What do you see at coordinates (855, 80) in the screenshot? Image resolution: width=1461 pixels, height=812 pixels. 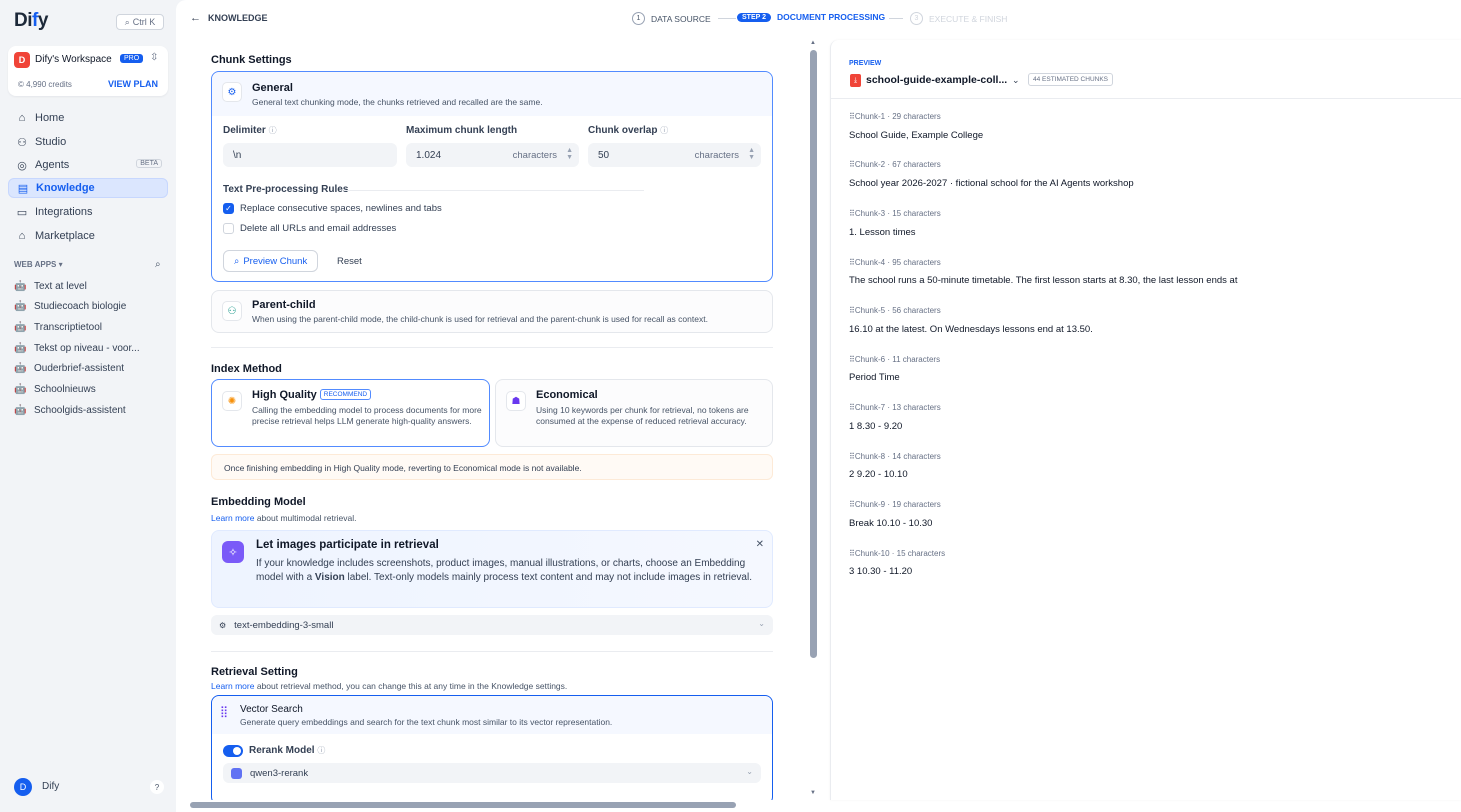 I see `pdf-icon: ⤓` at bounding box center [855, 80].